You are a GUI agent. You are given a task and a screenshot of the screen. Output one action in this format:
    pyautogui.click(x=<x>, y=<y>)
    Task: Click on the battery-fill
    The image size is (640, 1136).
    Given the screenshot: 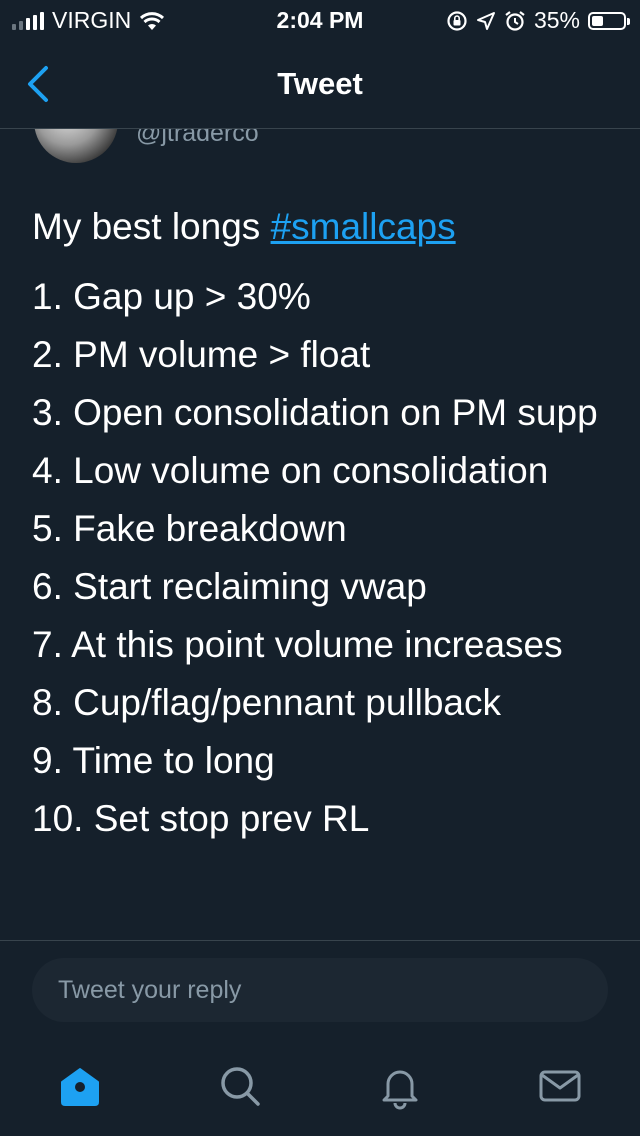 What is the action you would take?
    pyautogui.click(x=597, y=20)
    